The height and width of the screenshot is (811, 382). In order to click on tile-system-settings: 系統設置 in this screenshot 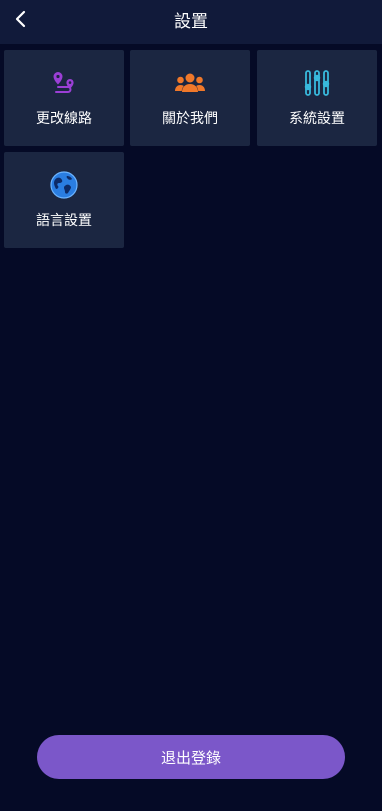, I will do `click(317, 98)`.